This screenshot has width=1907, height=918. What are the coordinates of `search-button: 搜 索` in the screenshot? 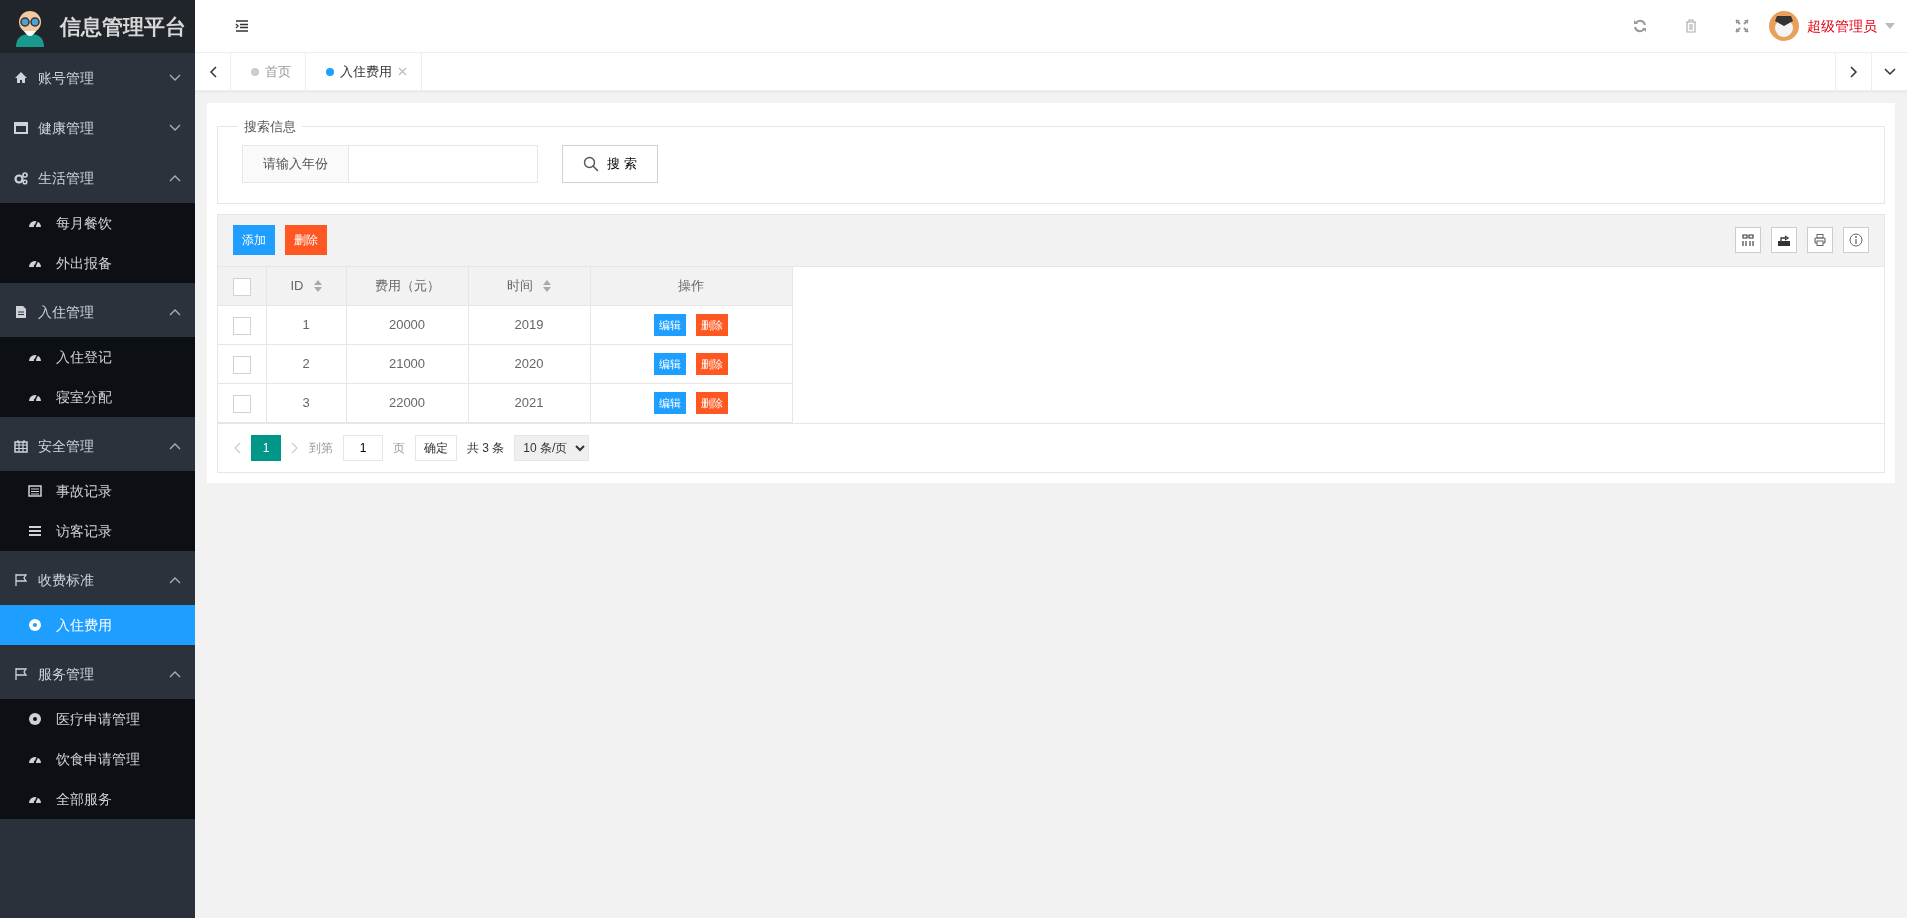 It's located at (610, 163).